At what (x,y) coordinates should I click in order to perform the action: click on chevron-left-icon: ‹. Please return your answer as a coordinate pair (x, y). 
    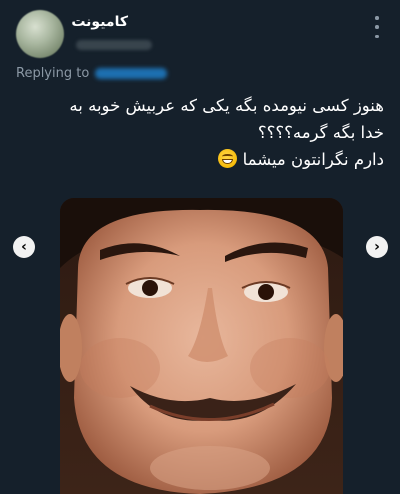
    Looking at the image, I should click on (24, 247).